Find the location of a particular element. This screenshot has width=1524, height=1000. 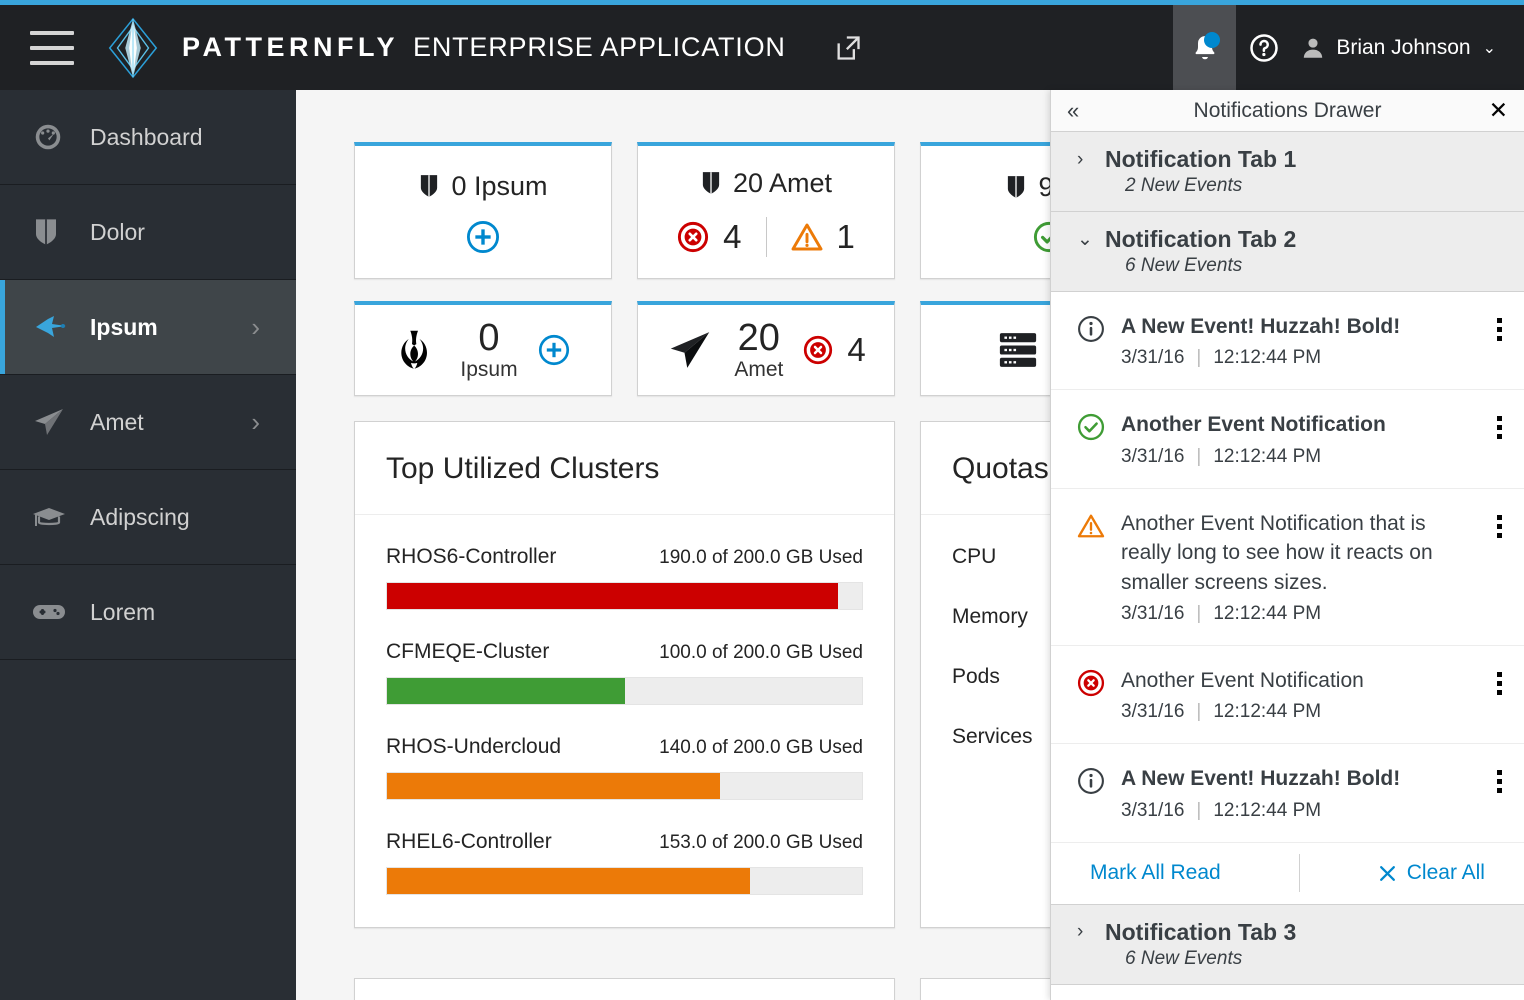

dashboard-icon is located at coordinates (53, 137).